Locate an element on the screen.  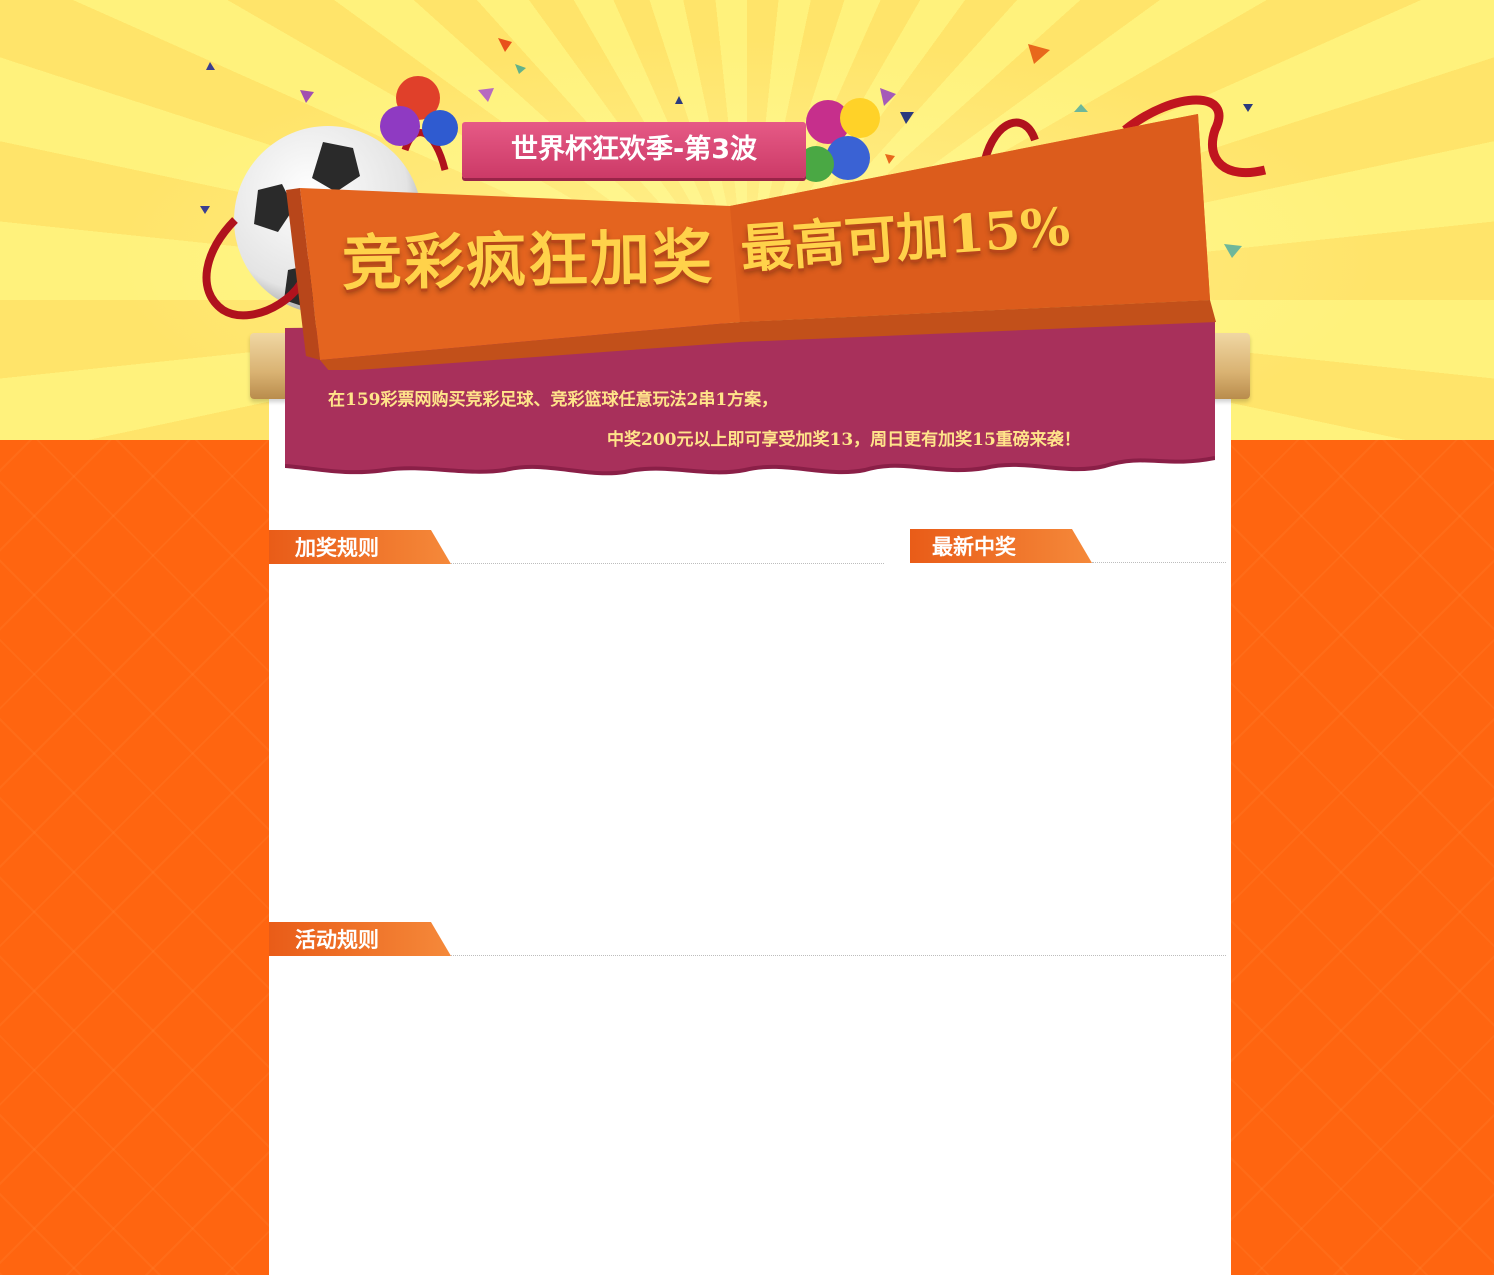
section-bonus-rules: 加奖规则 is located at coordinates (576, 547).